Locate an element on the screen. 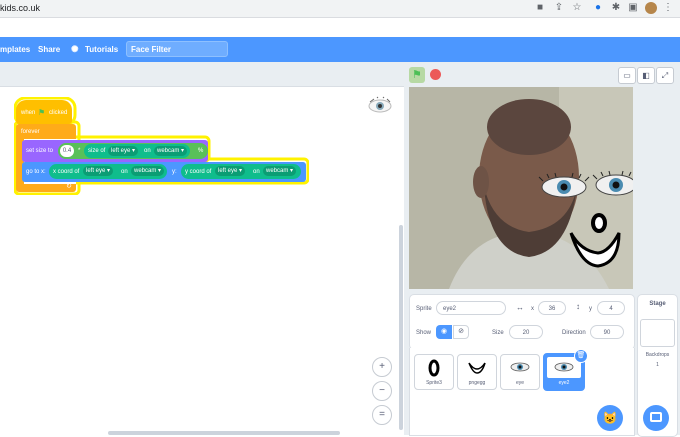  sprite-name-input: eye2 is located at coordinates (471, 308).